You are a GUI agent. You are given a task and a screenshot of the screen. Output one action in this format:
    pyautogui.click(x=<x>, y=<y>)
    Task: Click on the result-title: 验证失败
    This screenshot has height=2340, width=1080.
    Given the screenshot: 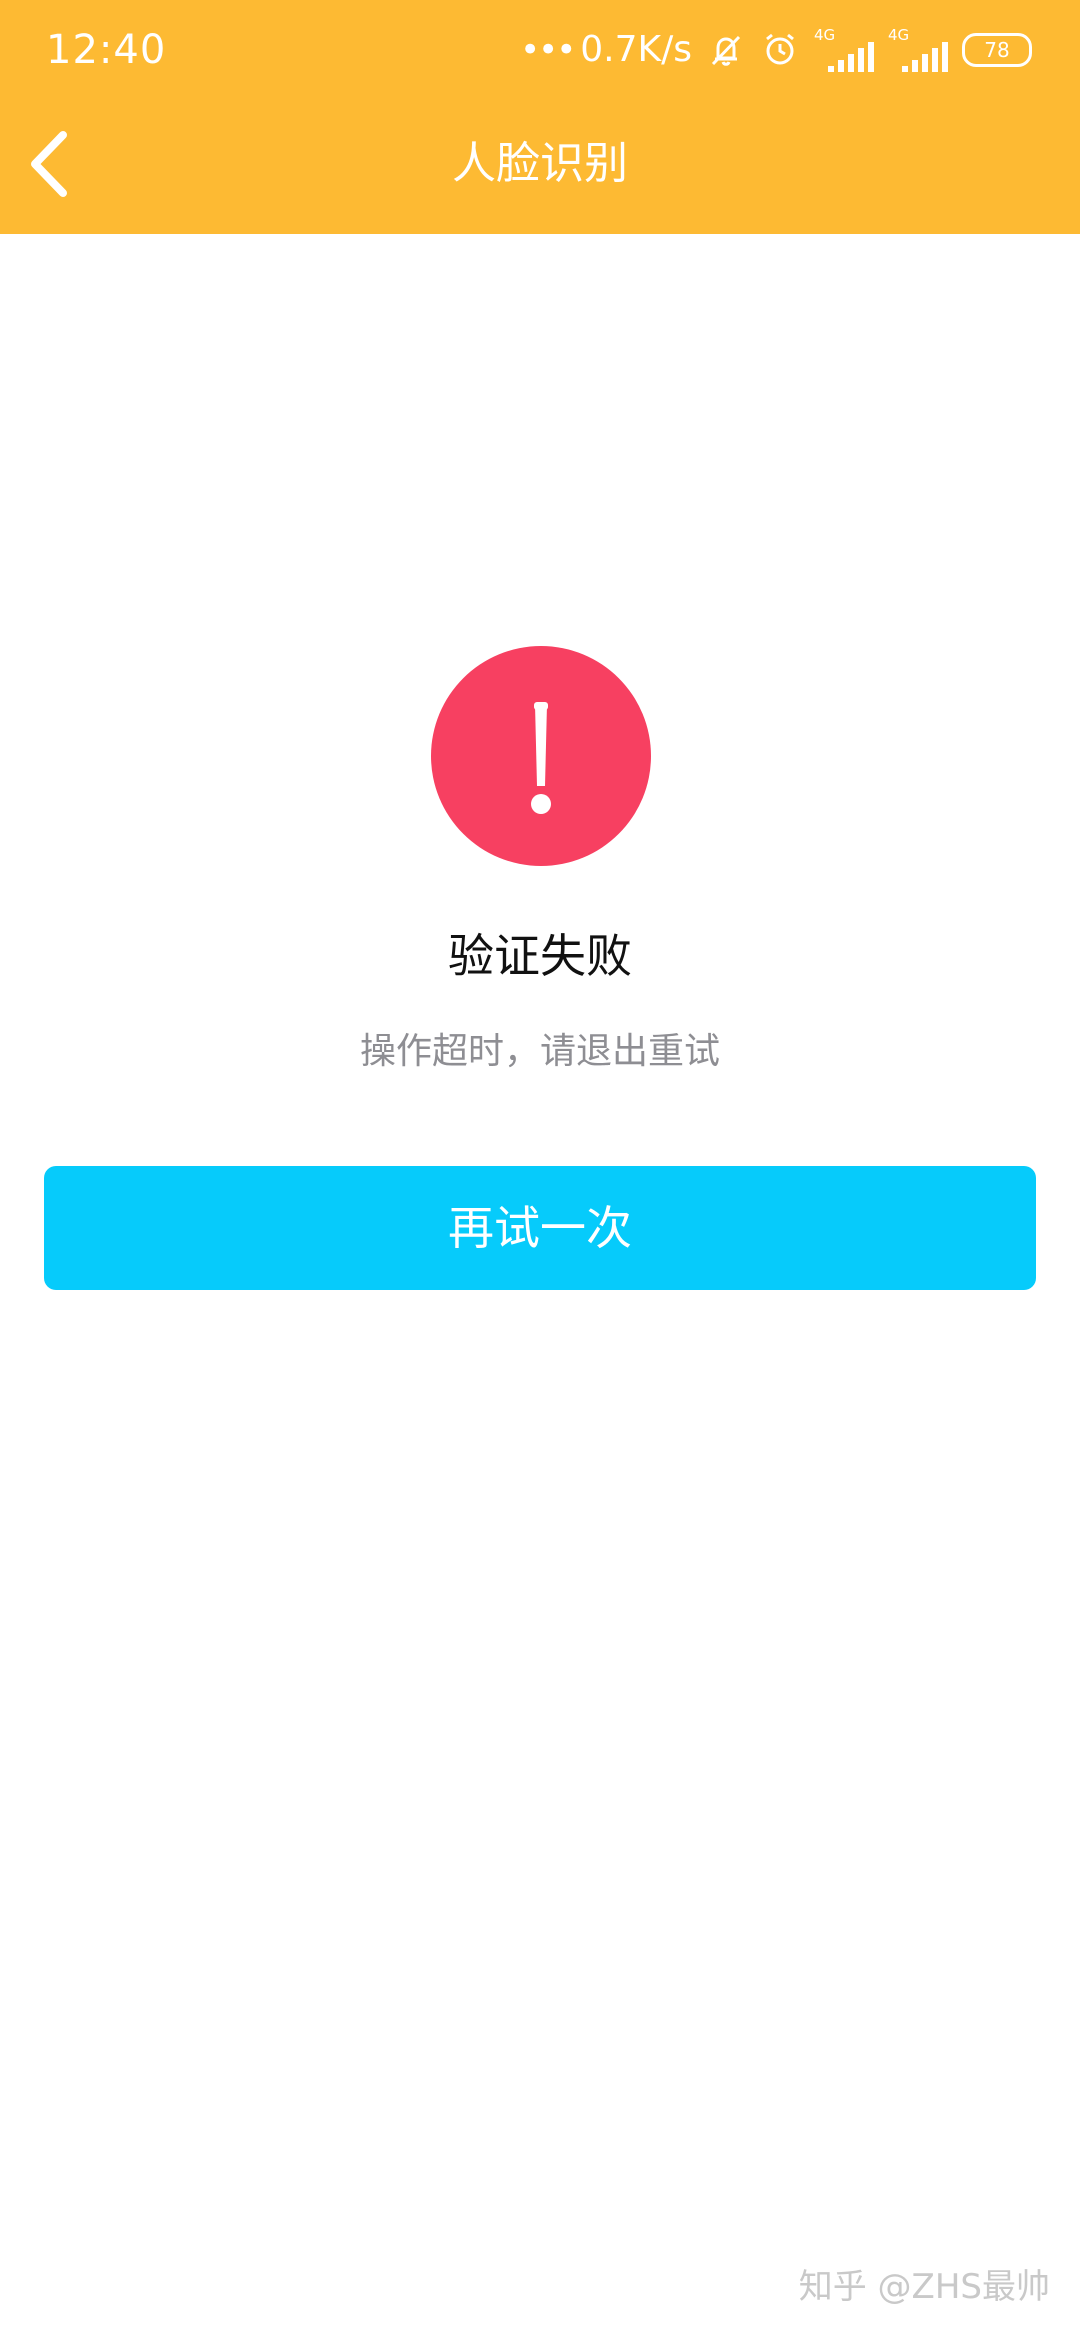 What is the action you would take?
    pyautogui.click(x=540, y=956)
    